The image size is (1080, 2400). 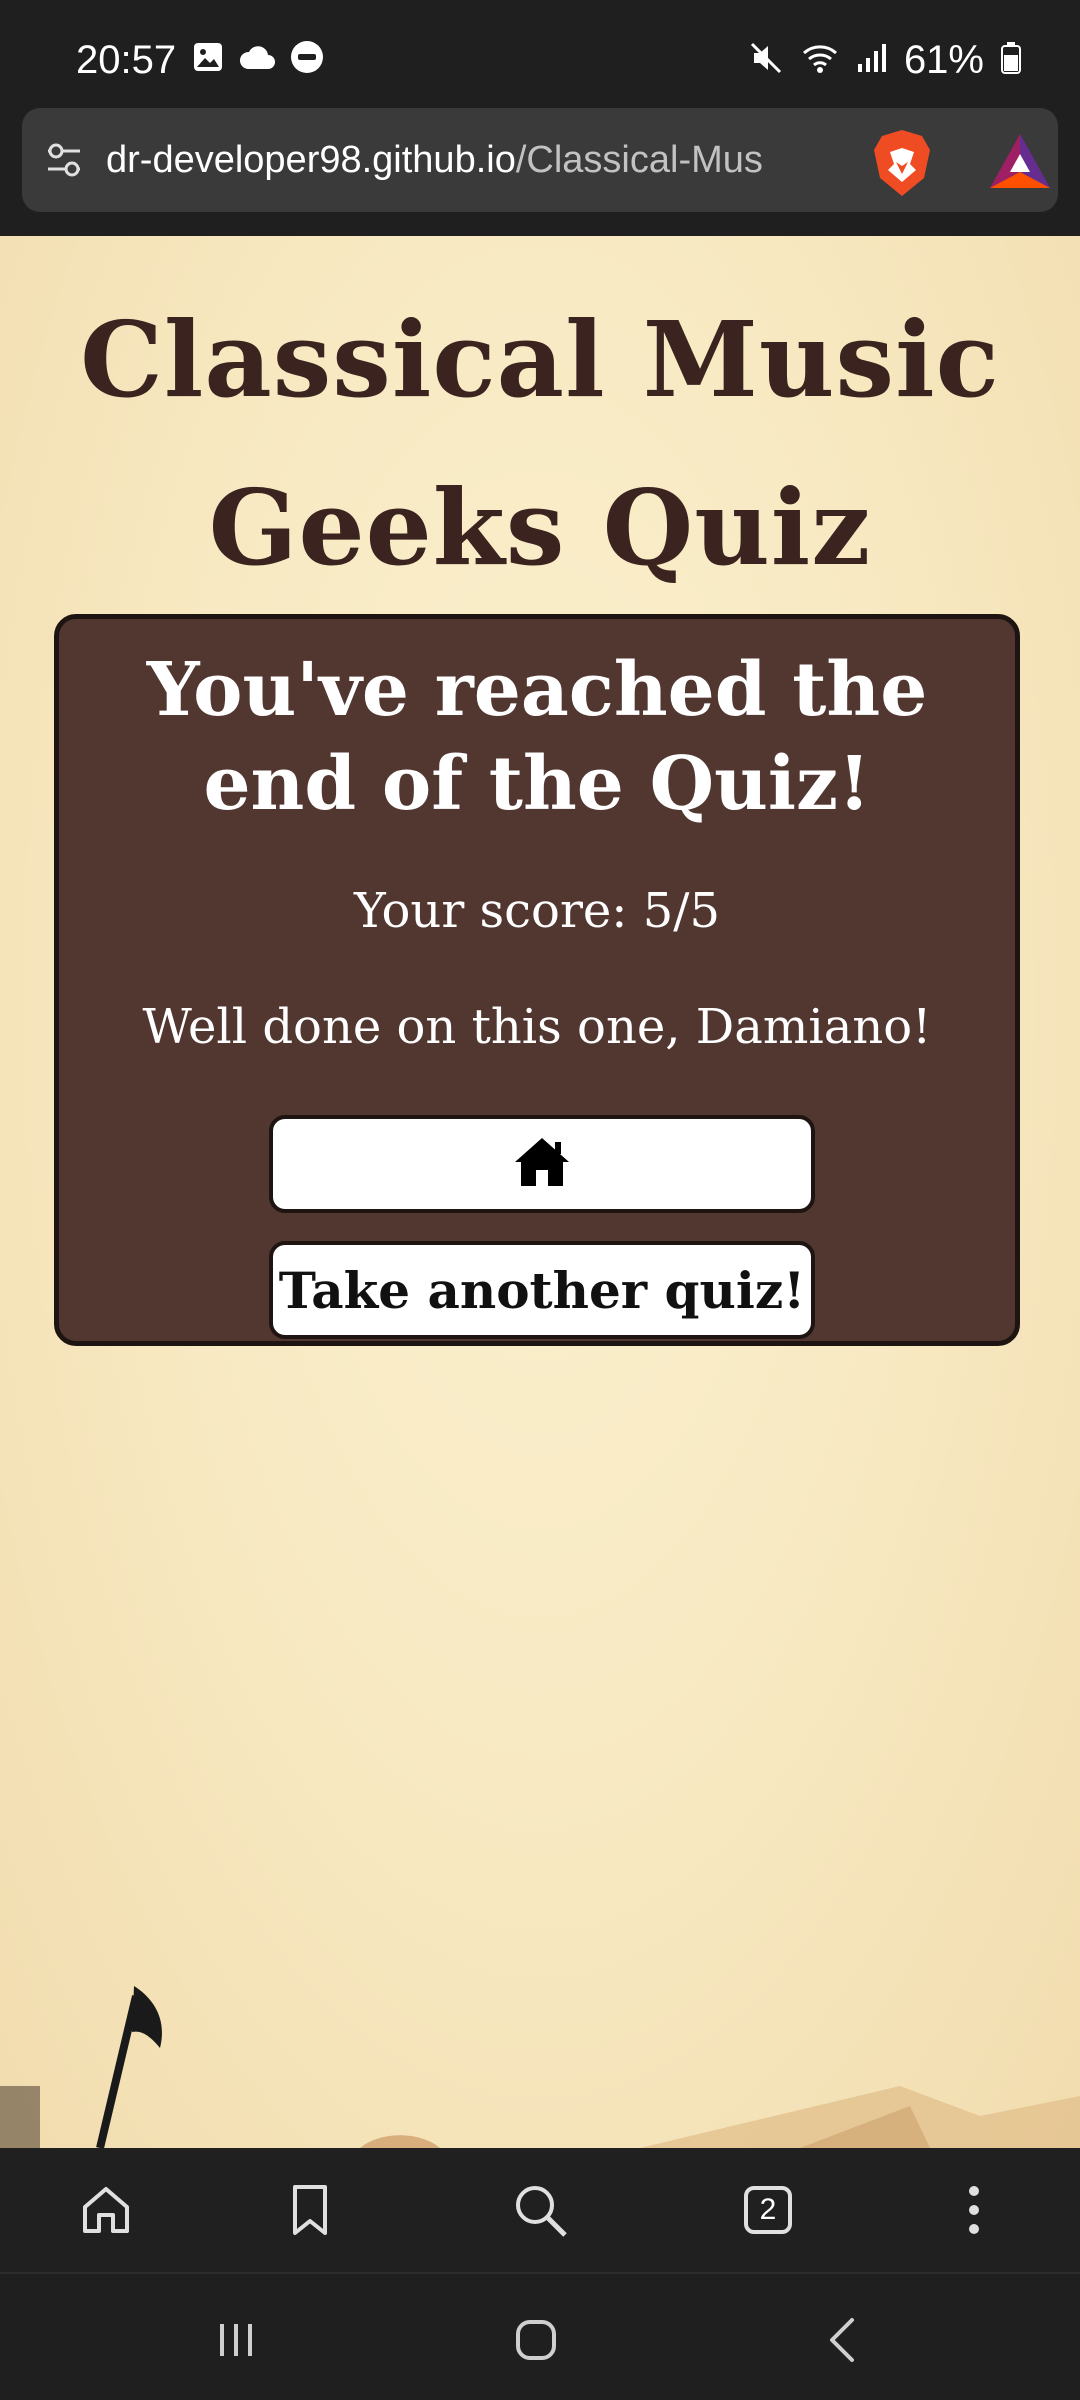 What do you see at coordinates (766, 60) in the screenshot?
I see `mute-icon` at bounding box center [766, 60].